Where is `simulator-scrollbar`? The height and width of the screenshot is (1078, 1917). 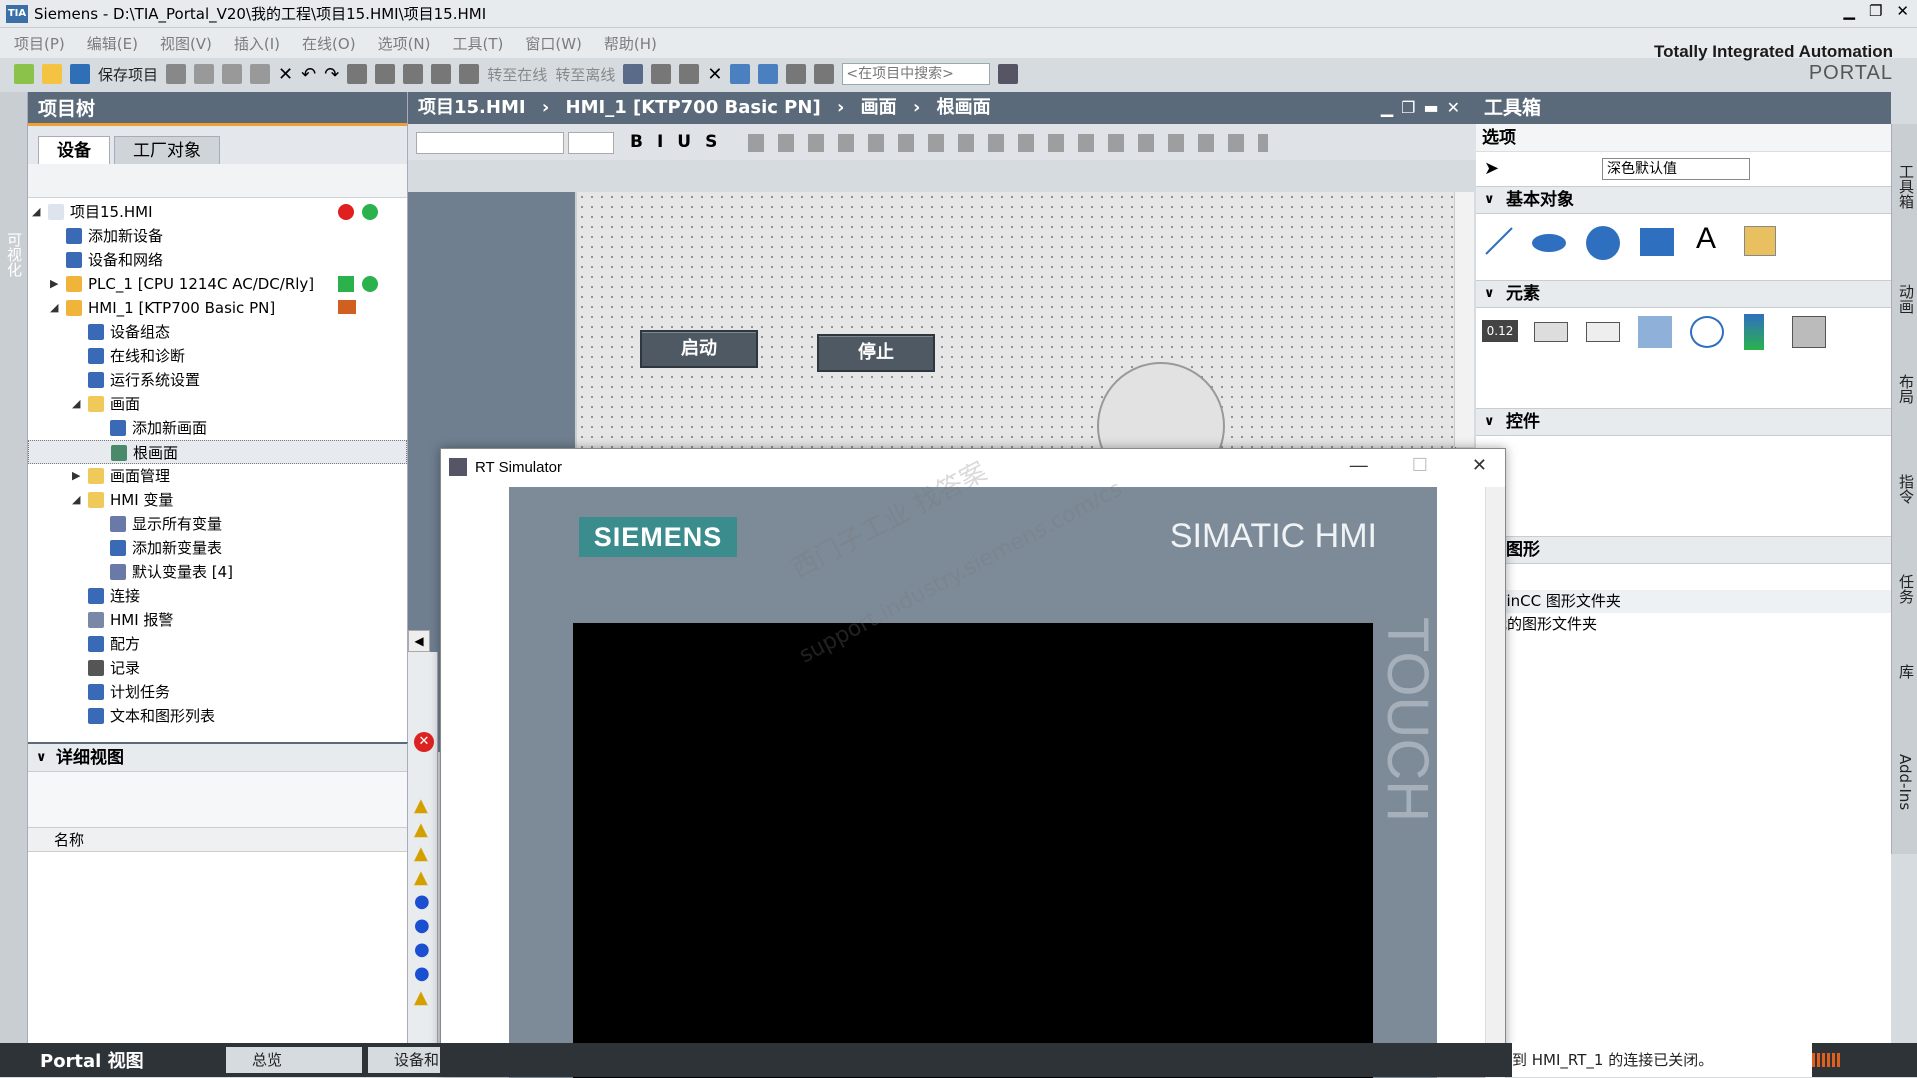 simulator-scrollbar is located at coordinates (1495, 782).